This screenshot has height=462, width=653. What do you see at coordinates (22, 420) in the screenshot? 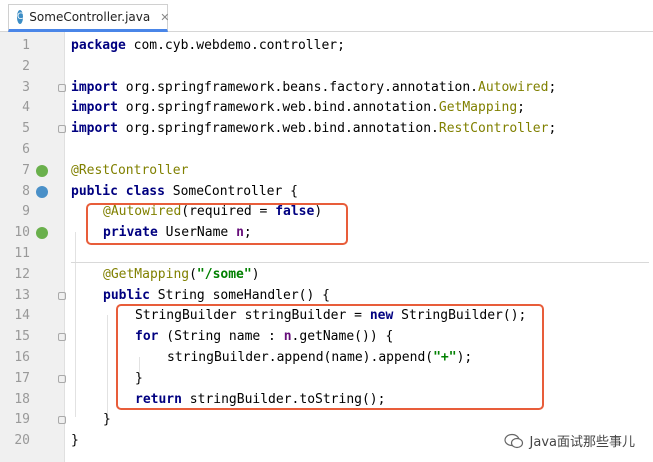
I see `line-number: 19` at bounding box center [22, 420].